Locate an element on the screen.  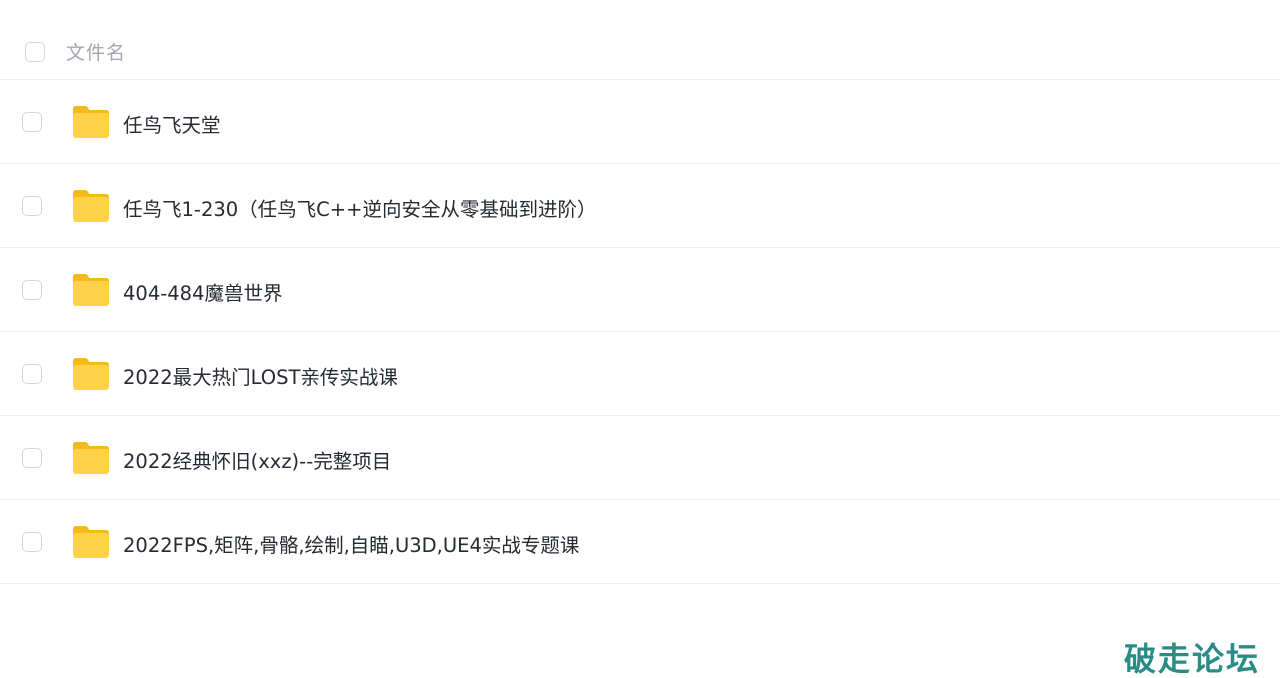
folder-name: 任鸟飞天堂 is located at coordinates (172, 123).